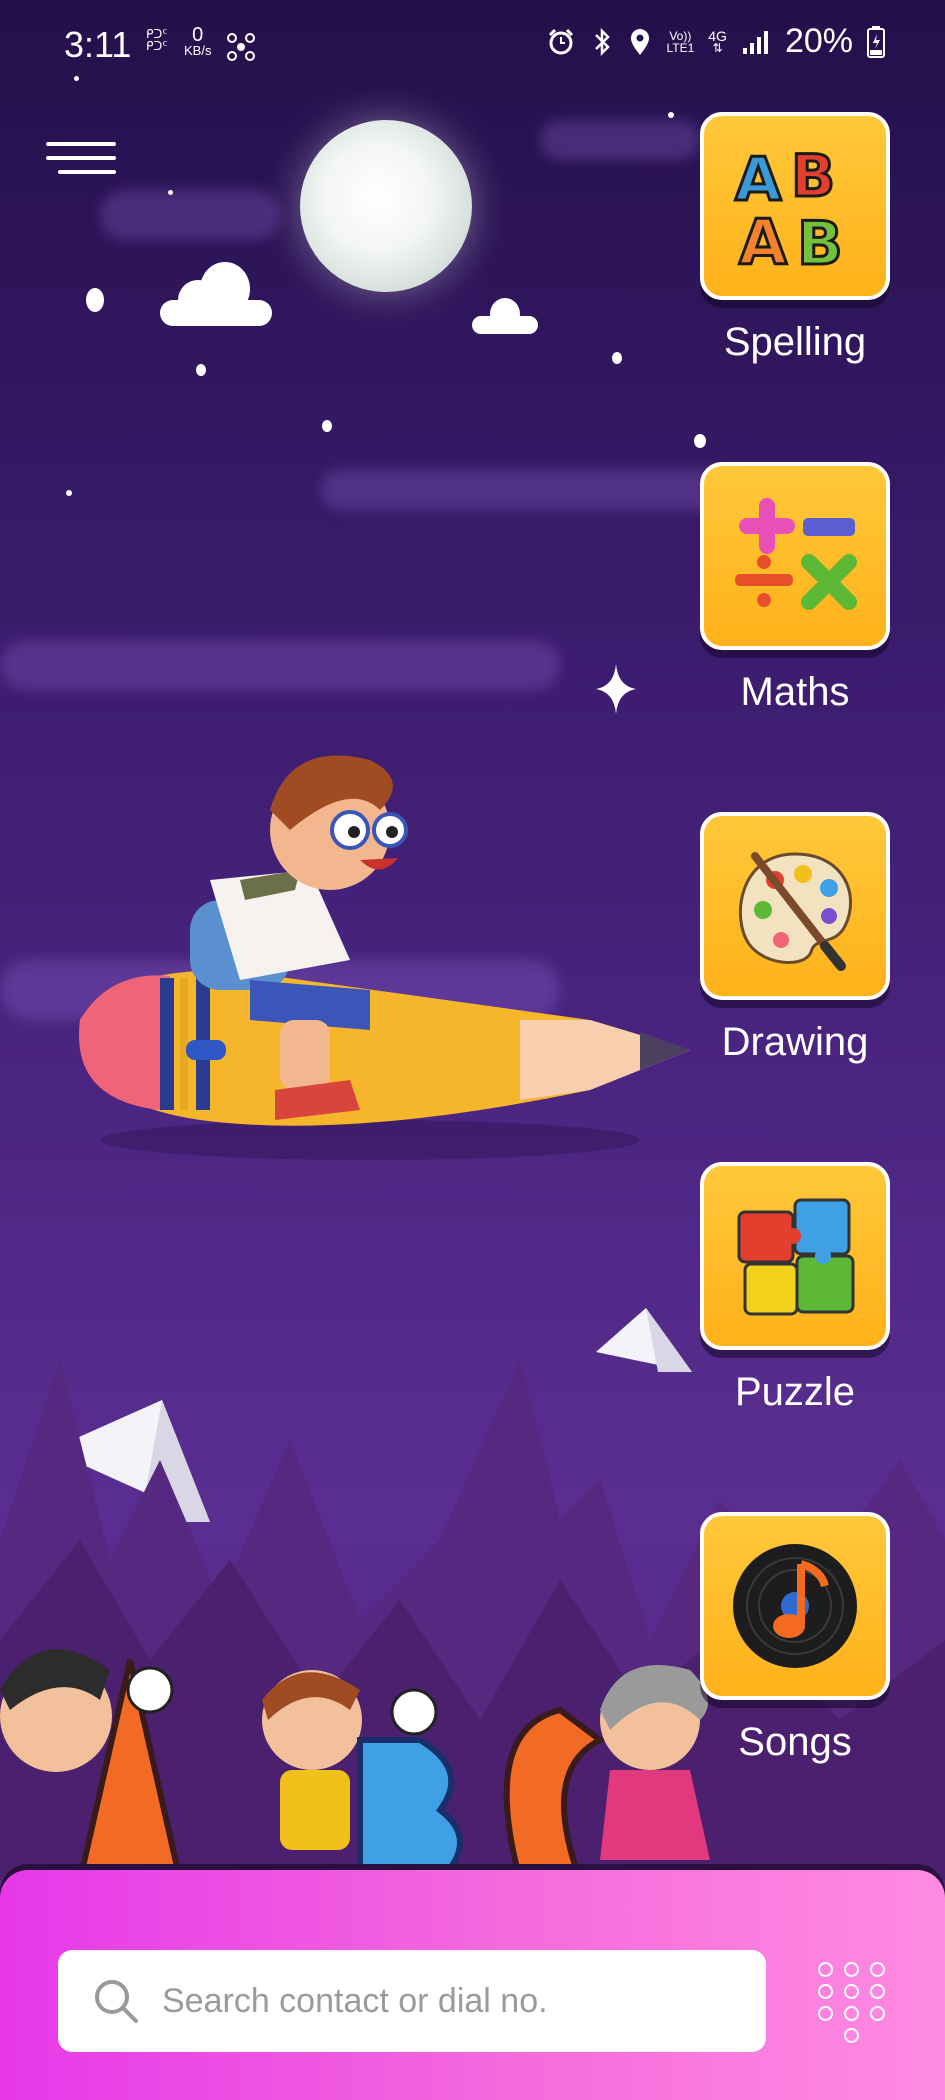 This screenshot has height=2100, width=945. What do you see at coordinates (795, 1392) in the screenshot?
I see `puzzle-label: Puzzle` at bounding box center [795, 1392].